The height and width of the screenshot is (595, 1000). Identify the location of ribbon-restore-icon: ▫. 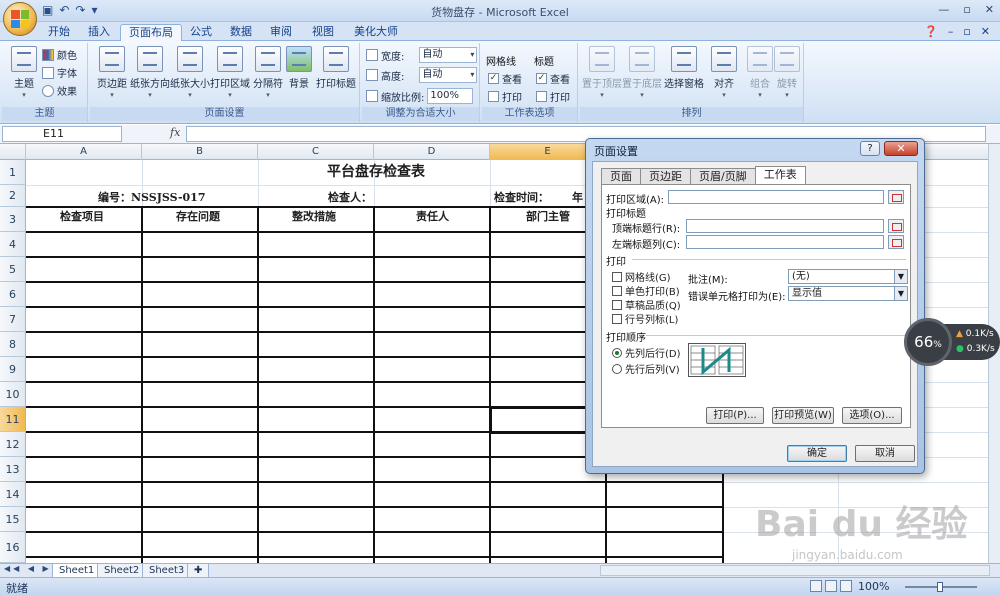
(966, 31).